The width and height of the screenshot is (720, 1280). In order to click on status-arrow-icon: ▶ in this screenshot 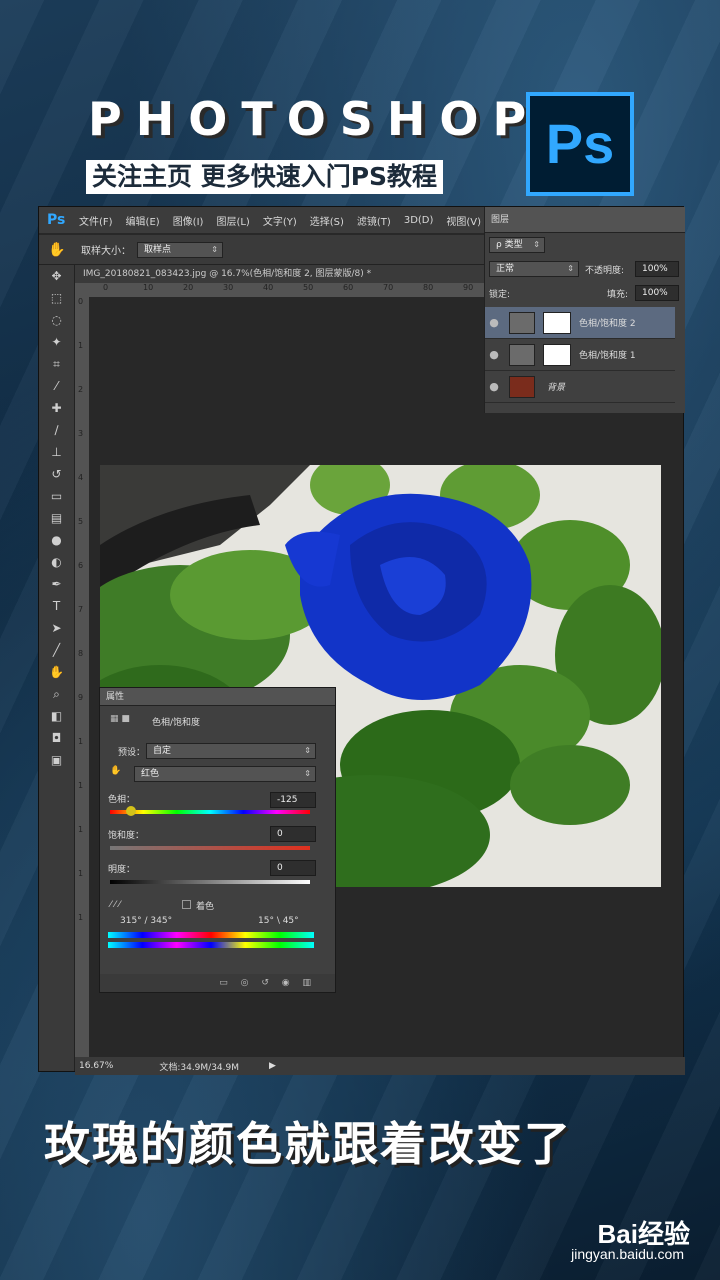, I will do `click(272, 1066)`.